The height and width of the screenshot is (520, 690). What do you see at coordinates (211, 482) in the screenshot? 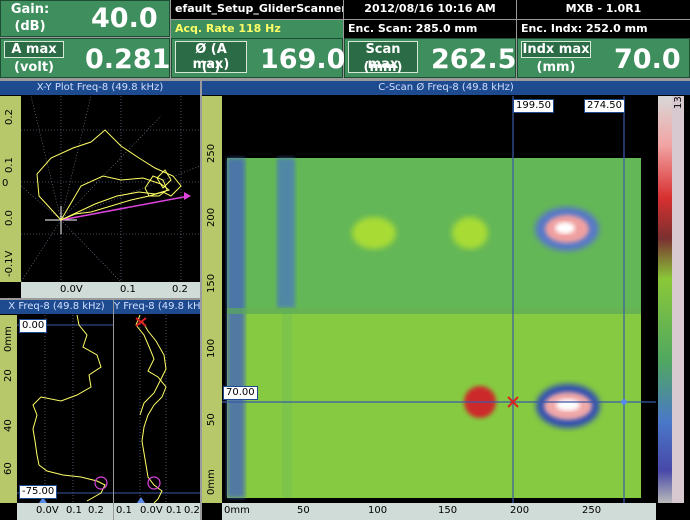
I see `cscan-y-tick-label: 0mm` at bounding box center [211, 482].